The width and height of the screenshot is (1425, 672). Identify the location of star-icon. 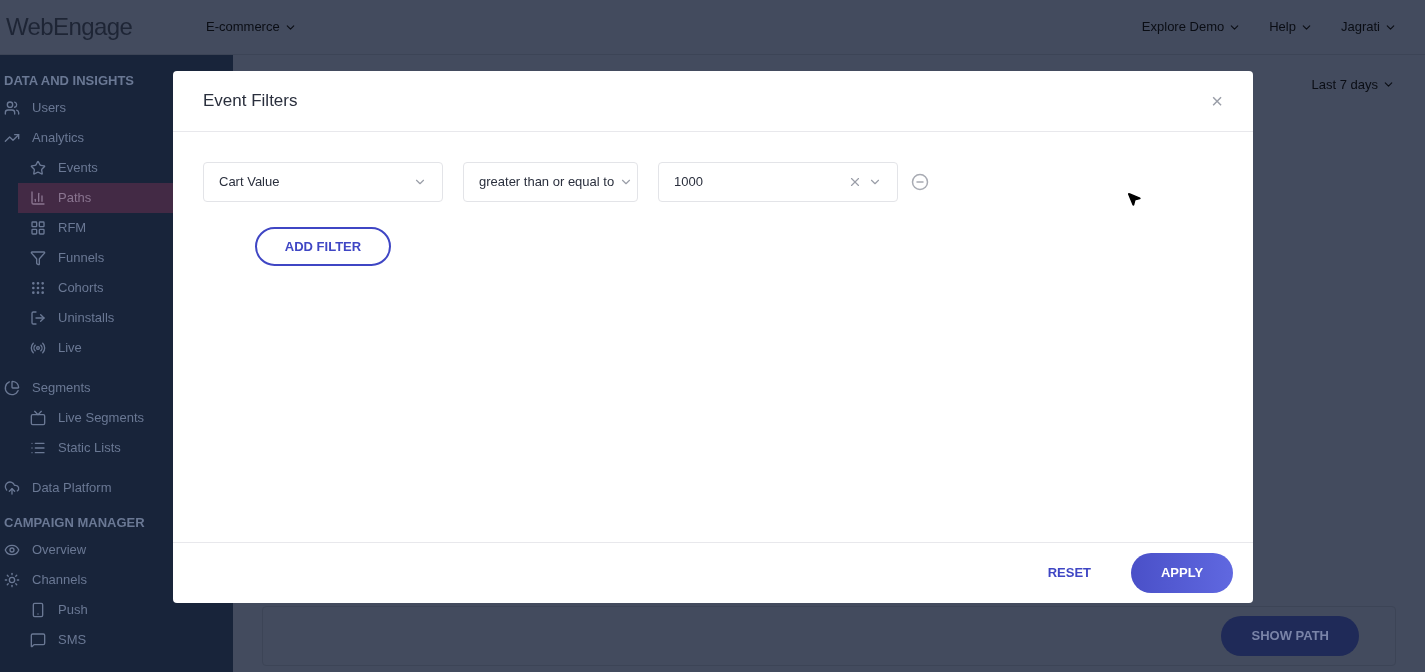
(38, 168).